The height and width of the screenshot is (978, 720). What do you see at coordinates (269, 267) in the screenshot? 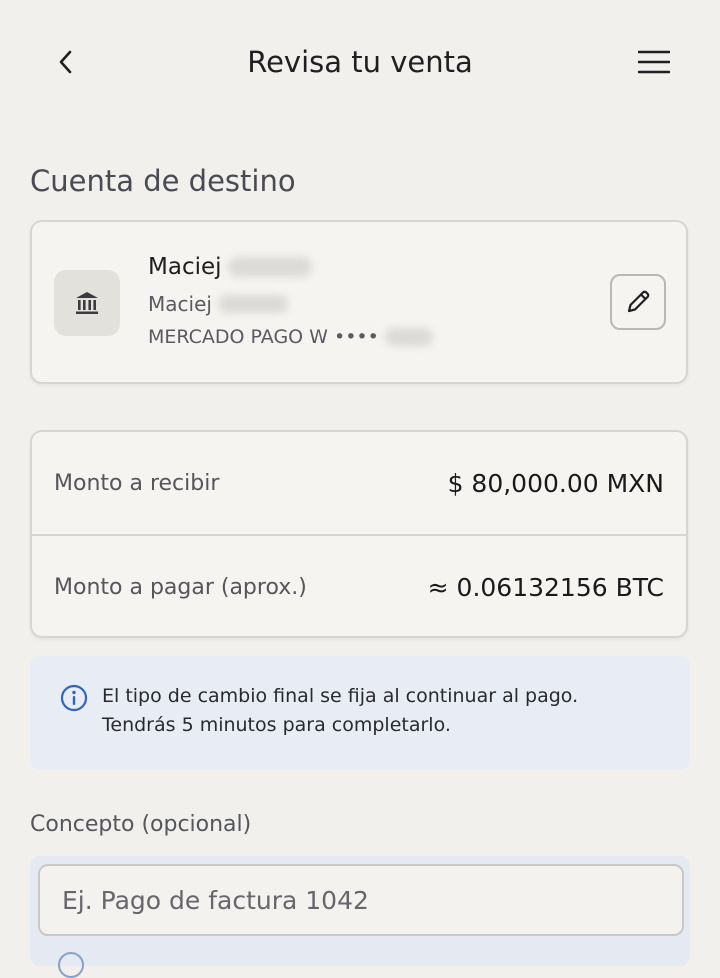
I see `redacted-surname` at bounding box center [269, 267].